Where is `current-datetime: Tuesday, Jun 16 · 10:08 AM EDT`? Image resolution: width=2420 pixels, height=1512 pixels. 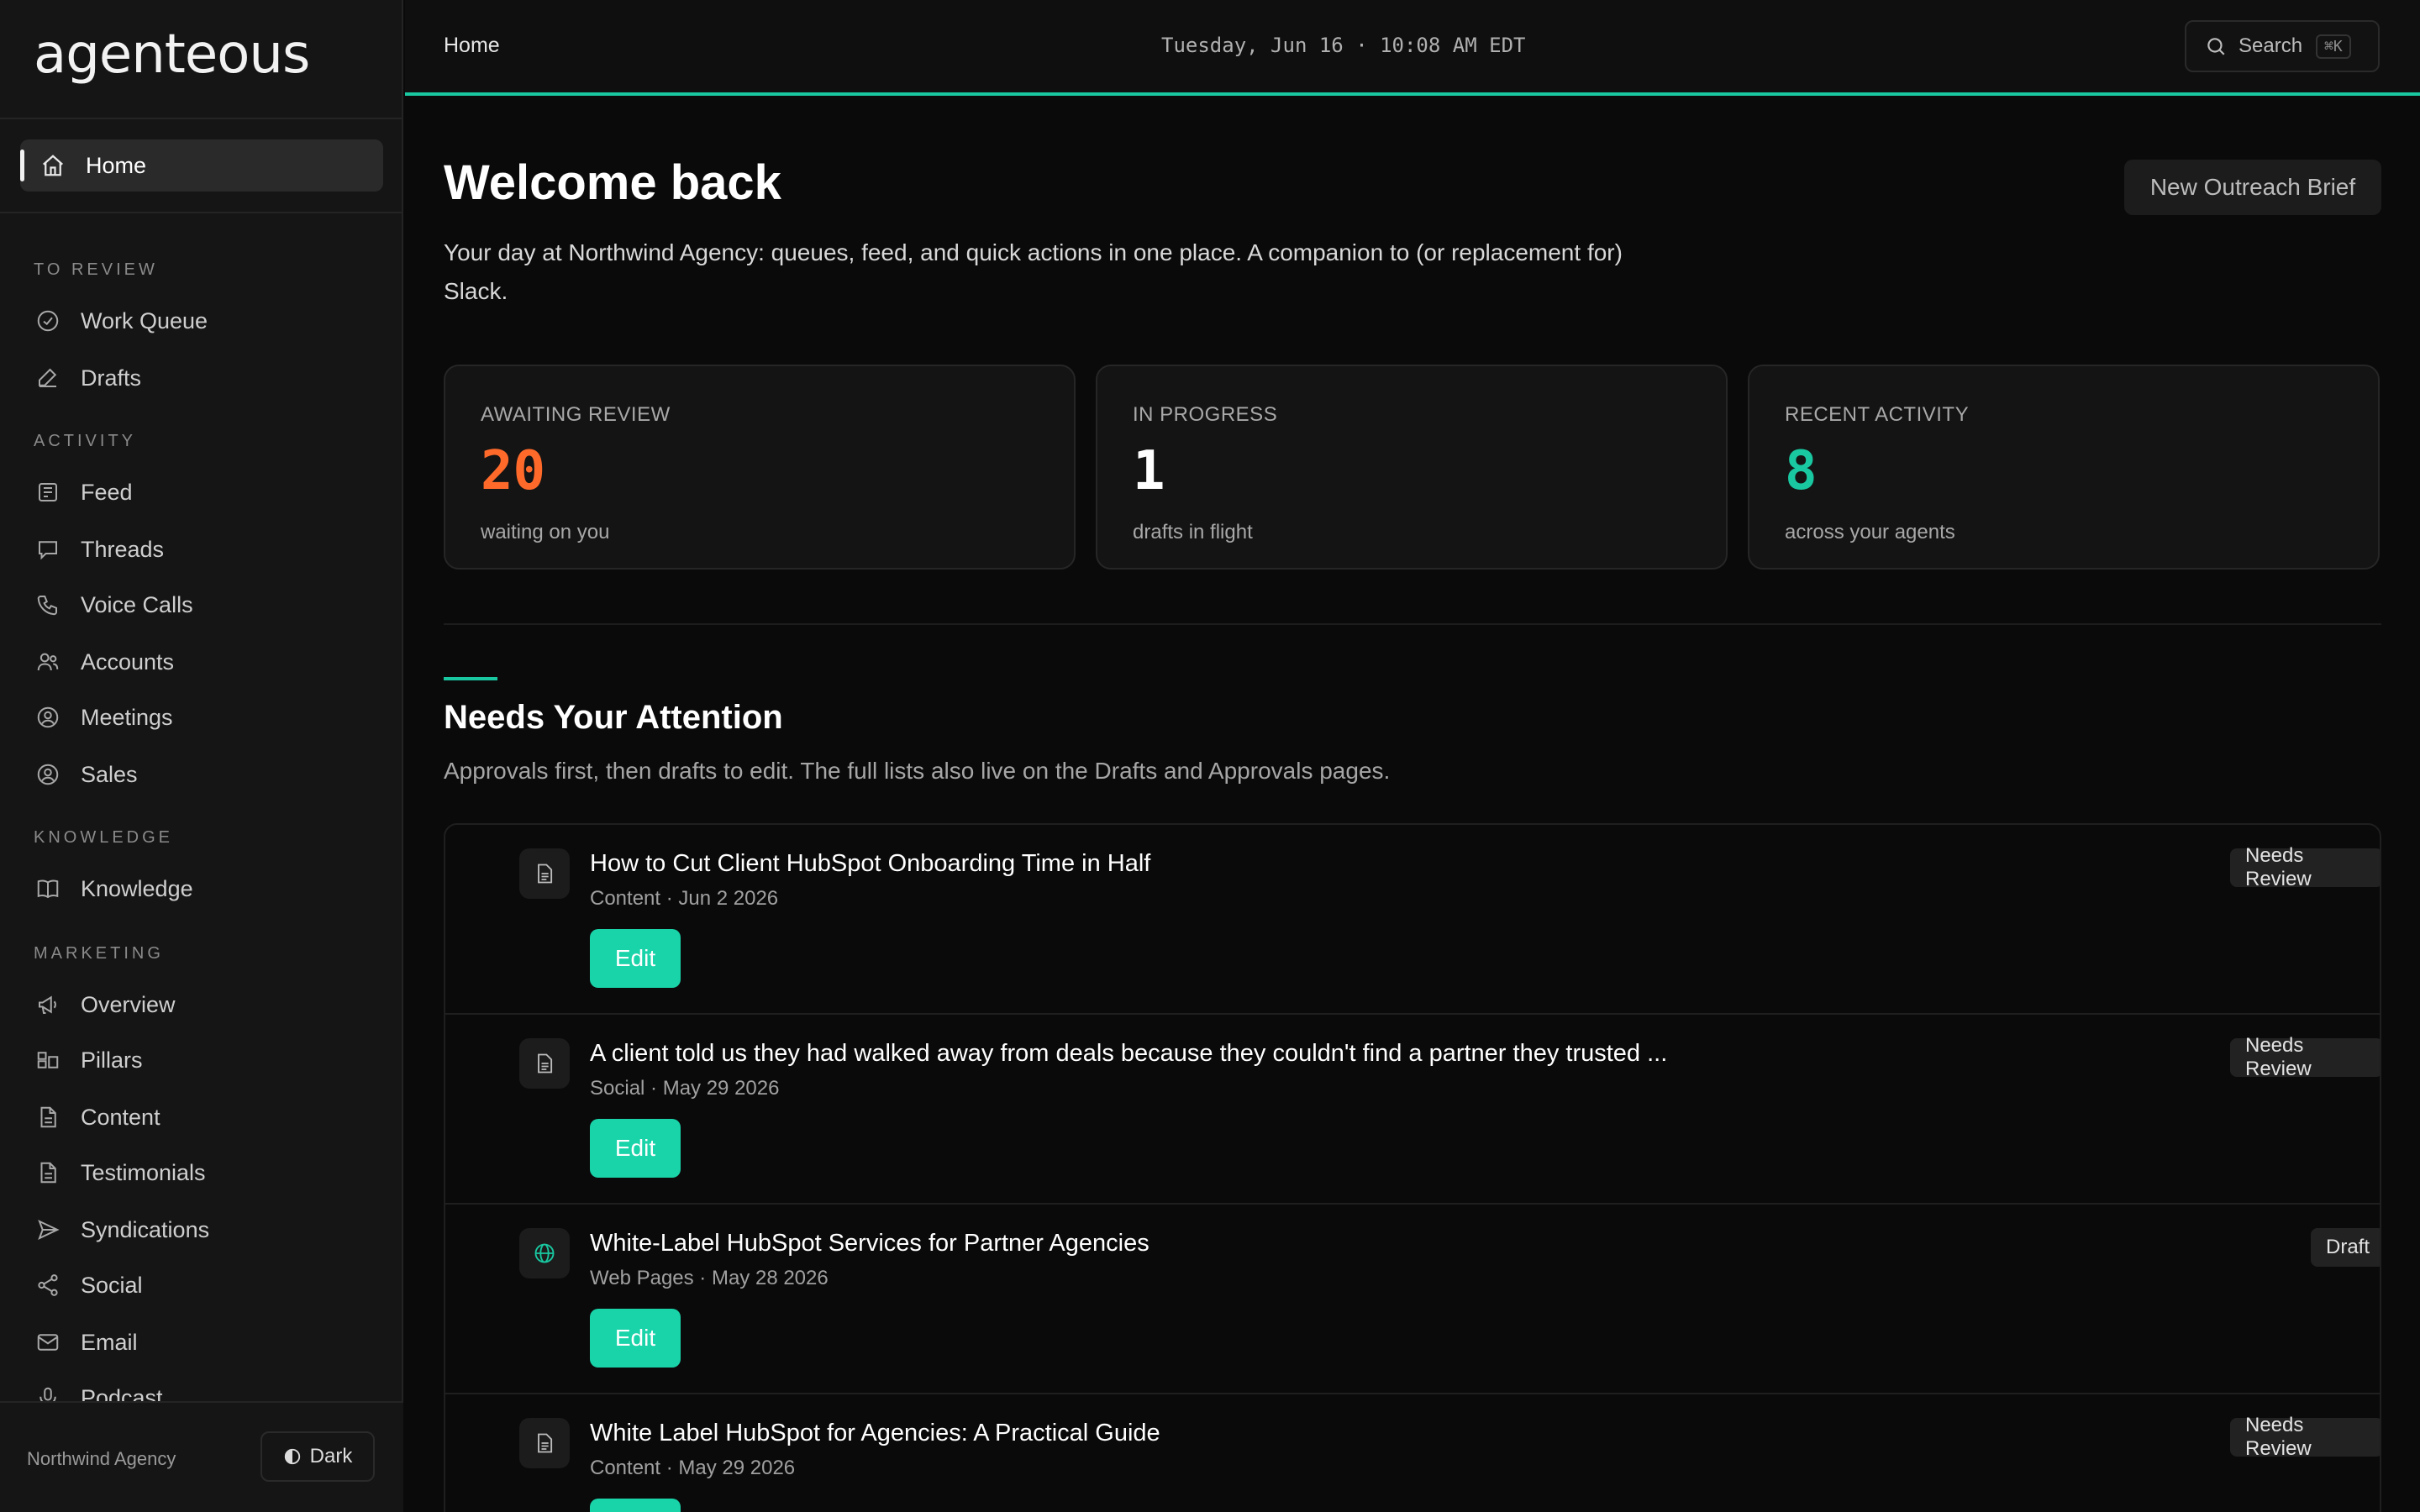 current-datetime: Tuesday, Jun 16 · 10:08 AM EDT is located at coordinates (1344, 45).